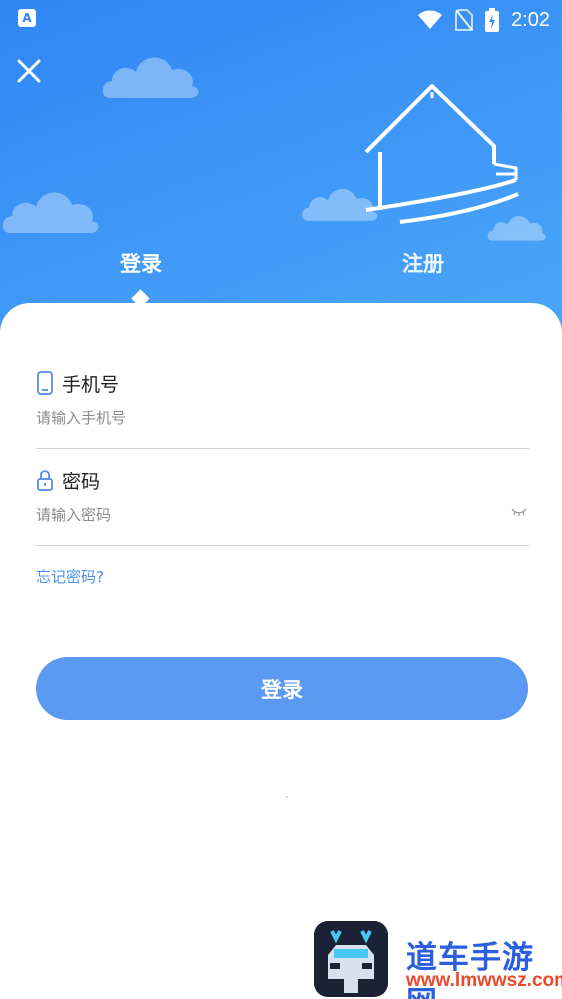  I want to click on auth-tabs: 登录 注册, so click(281, 268).